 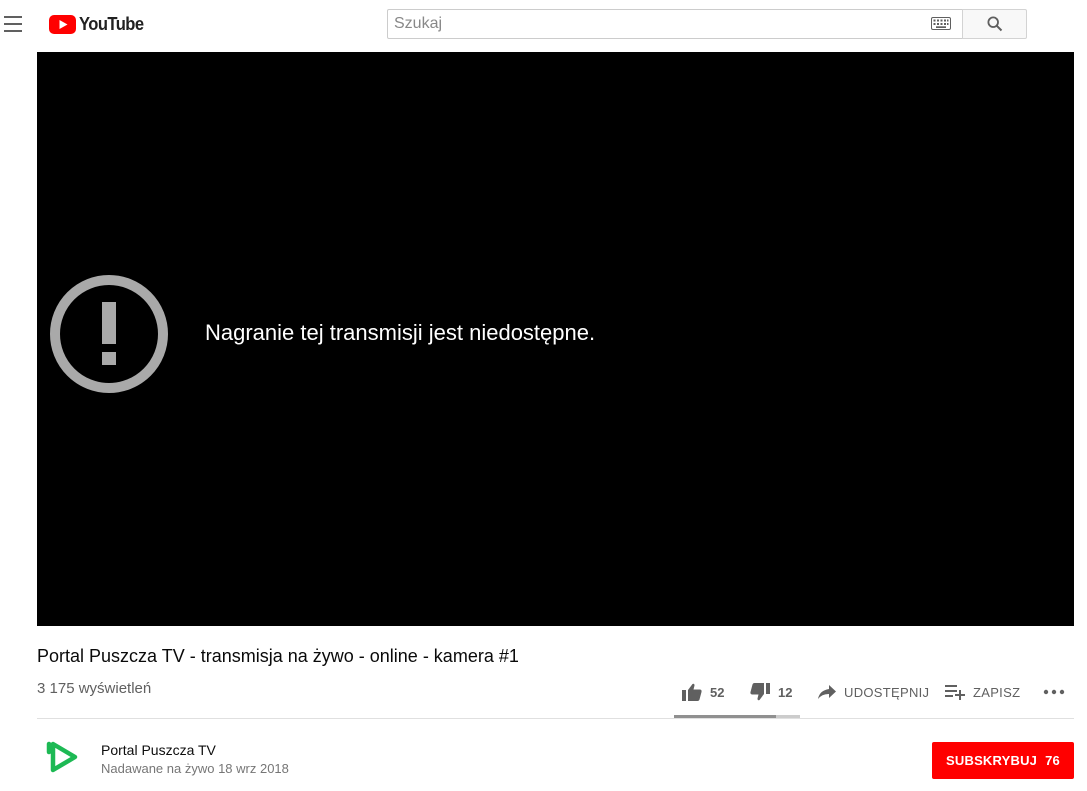 I want to click on youtube-logo-icon, so click(x=62, y=24).